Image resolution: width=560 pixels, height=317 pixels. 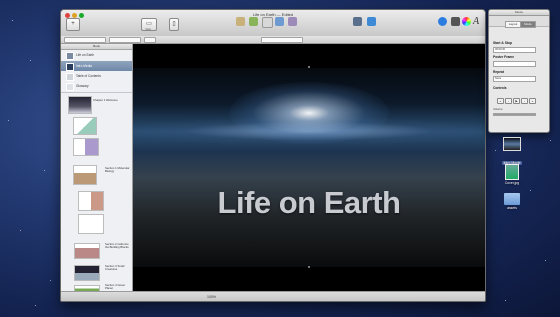 I want to click on publish-icon, so click(x=371, y=21).